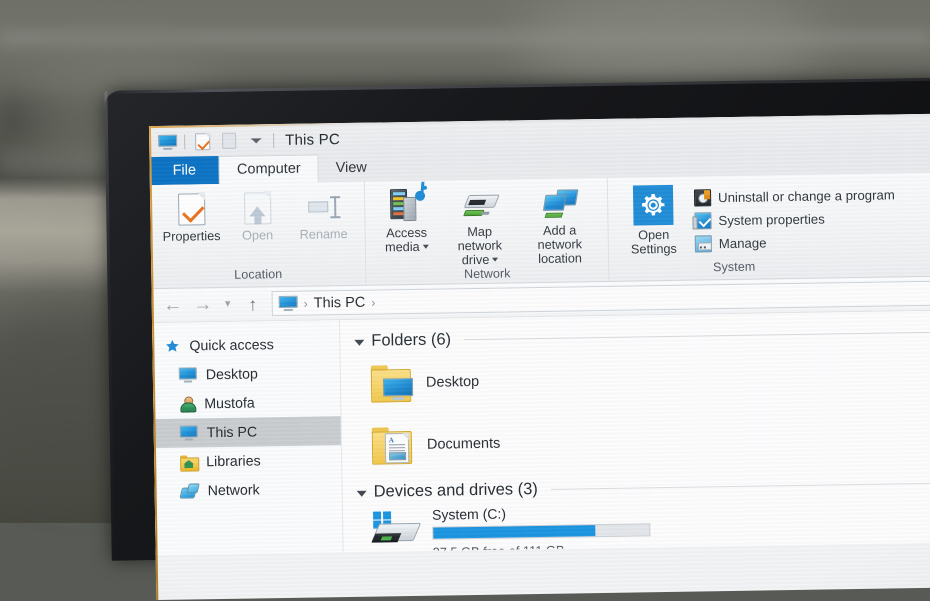  Describe the element at coordinates (172, 346) in the screenshot. I see `star-icon` at that location.